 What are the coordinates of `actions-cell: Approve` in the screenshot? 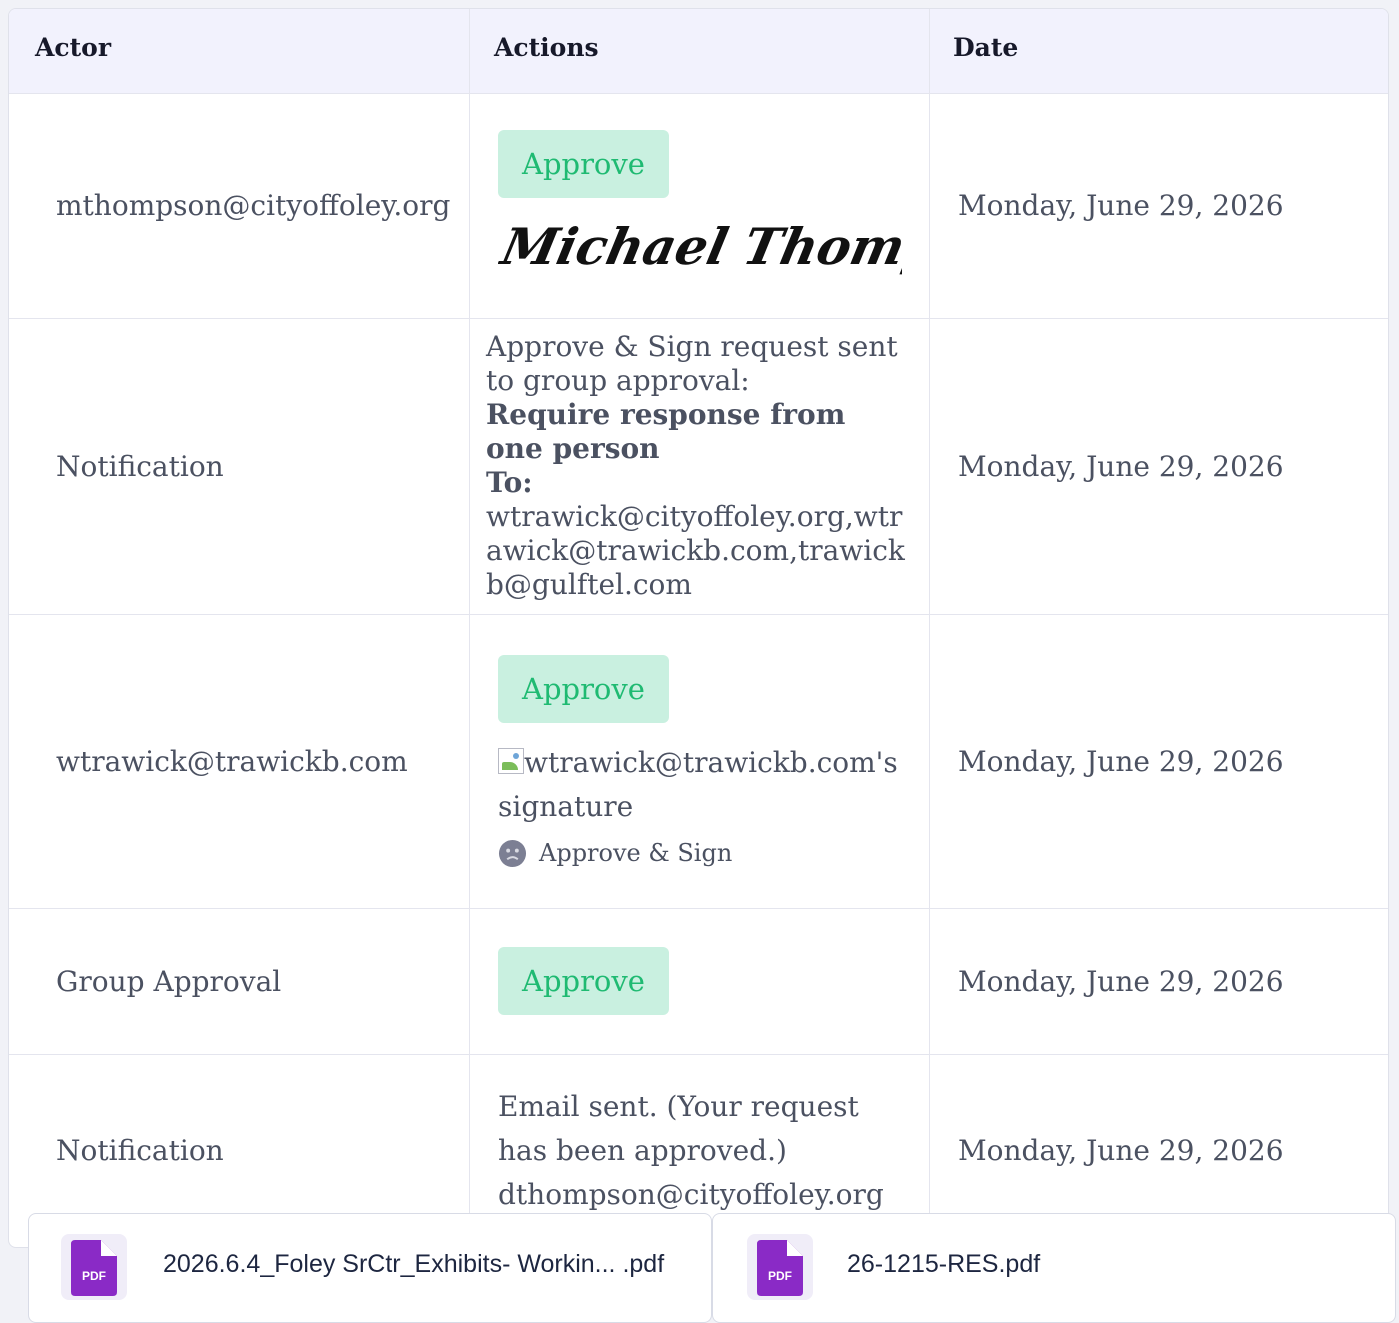 It's located at (700, 981).